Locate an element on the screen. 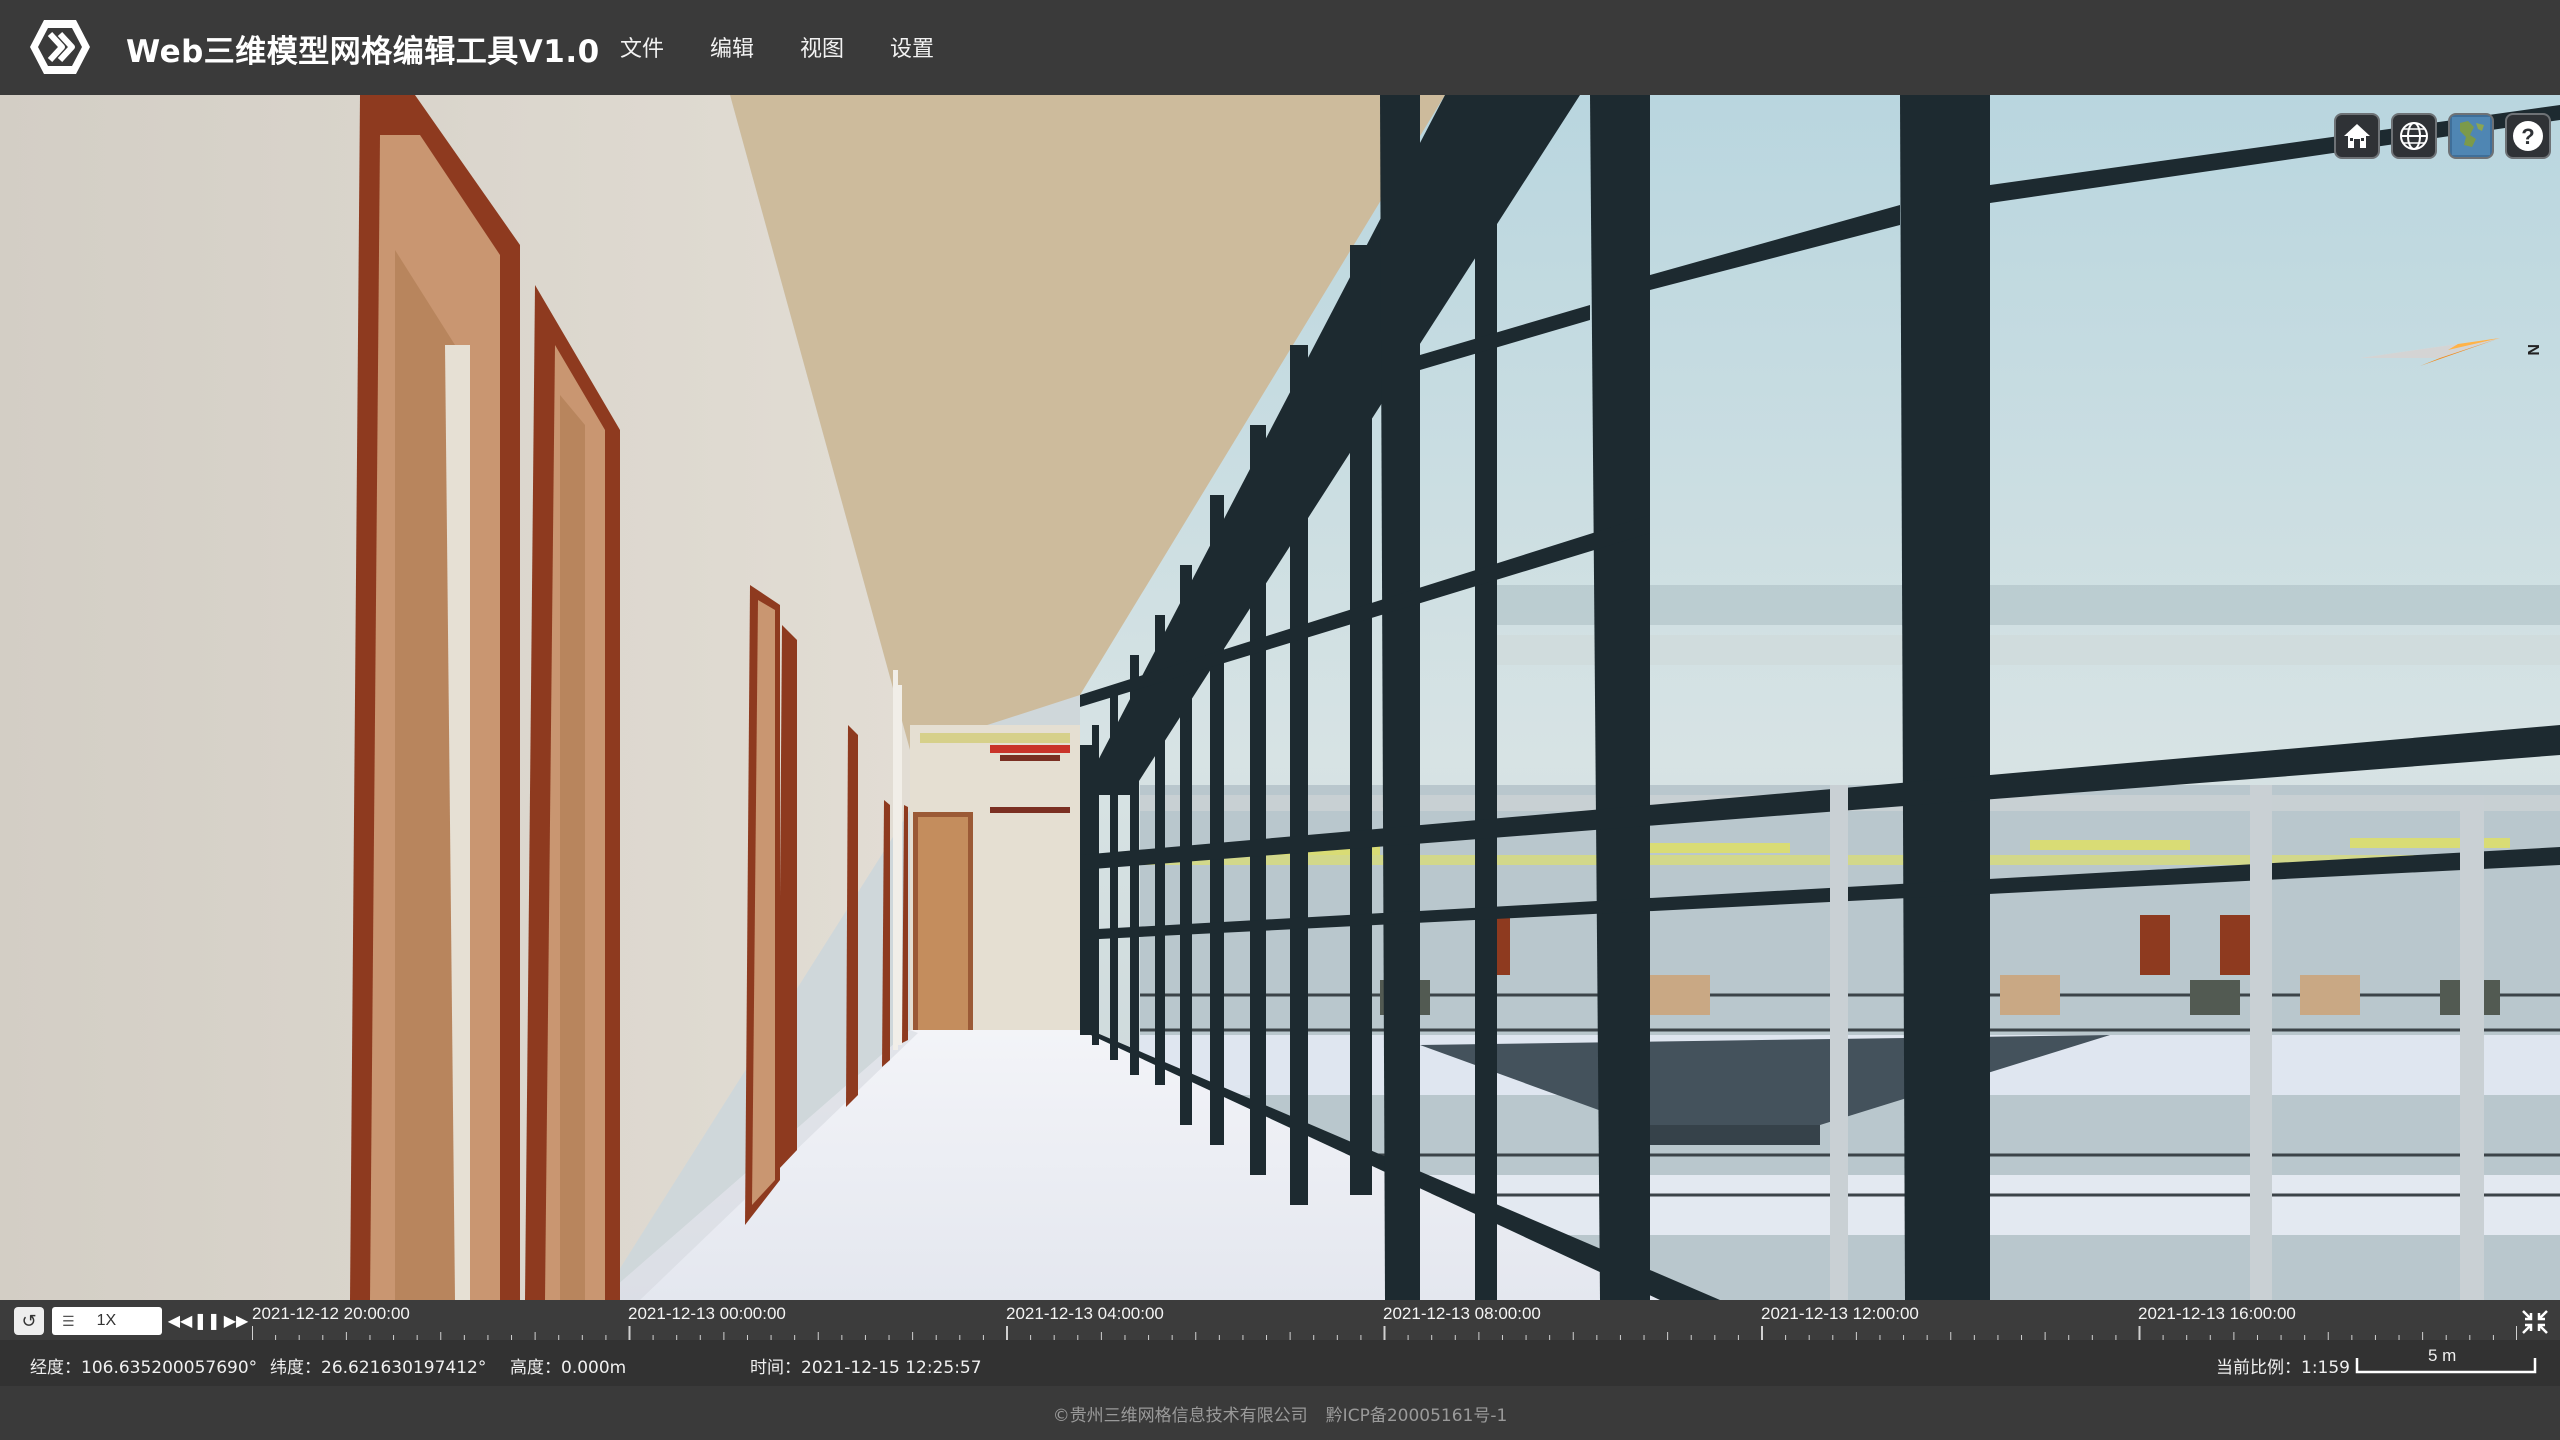 Image resolution: width=2560 pixels, height=1440 pixels. north-compass-icon: N is located at coordinates (2455, 360).